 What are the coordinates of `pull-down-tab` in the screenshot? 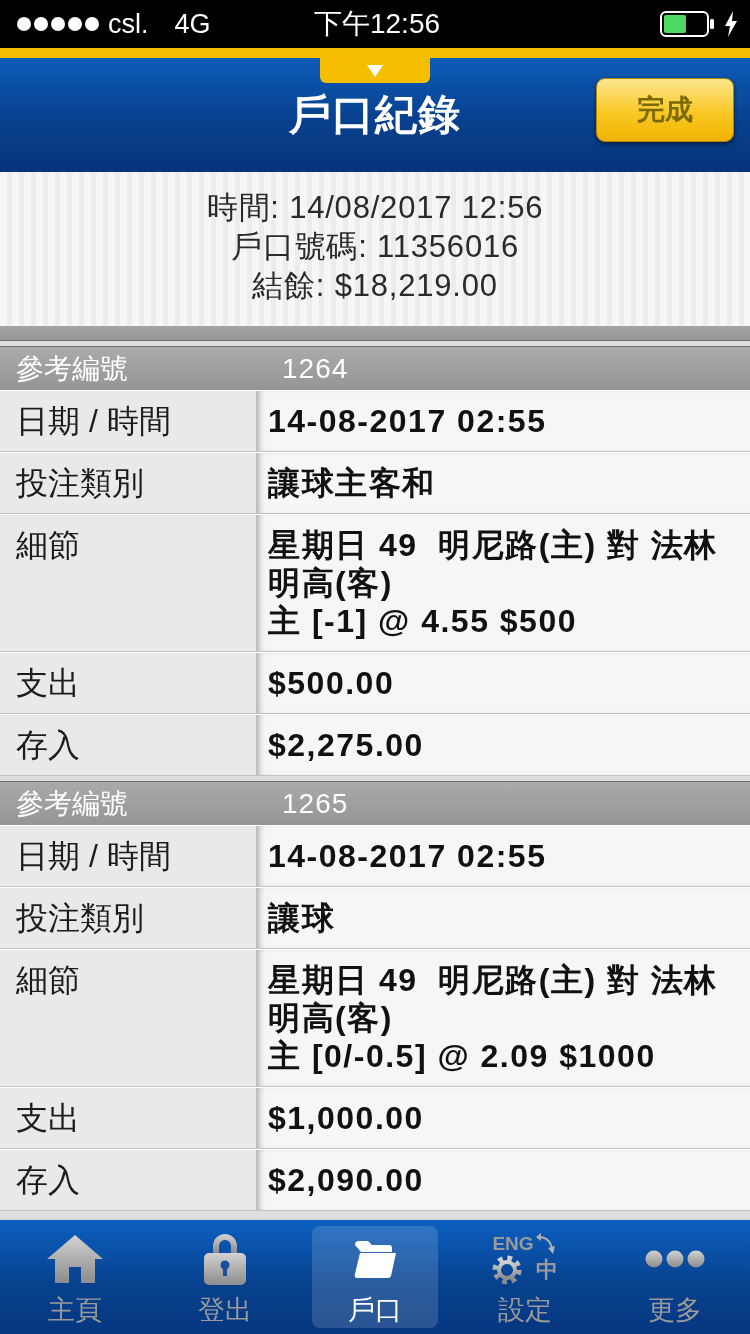 It's located at (375, 70).